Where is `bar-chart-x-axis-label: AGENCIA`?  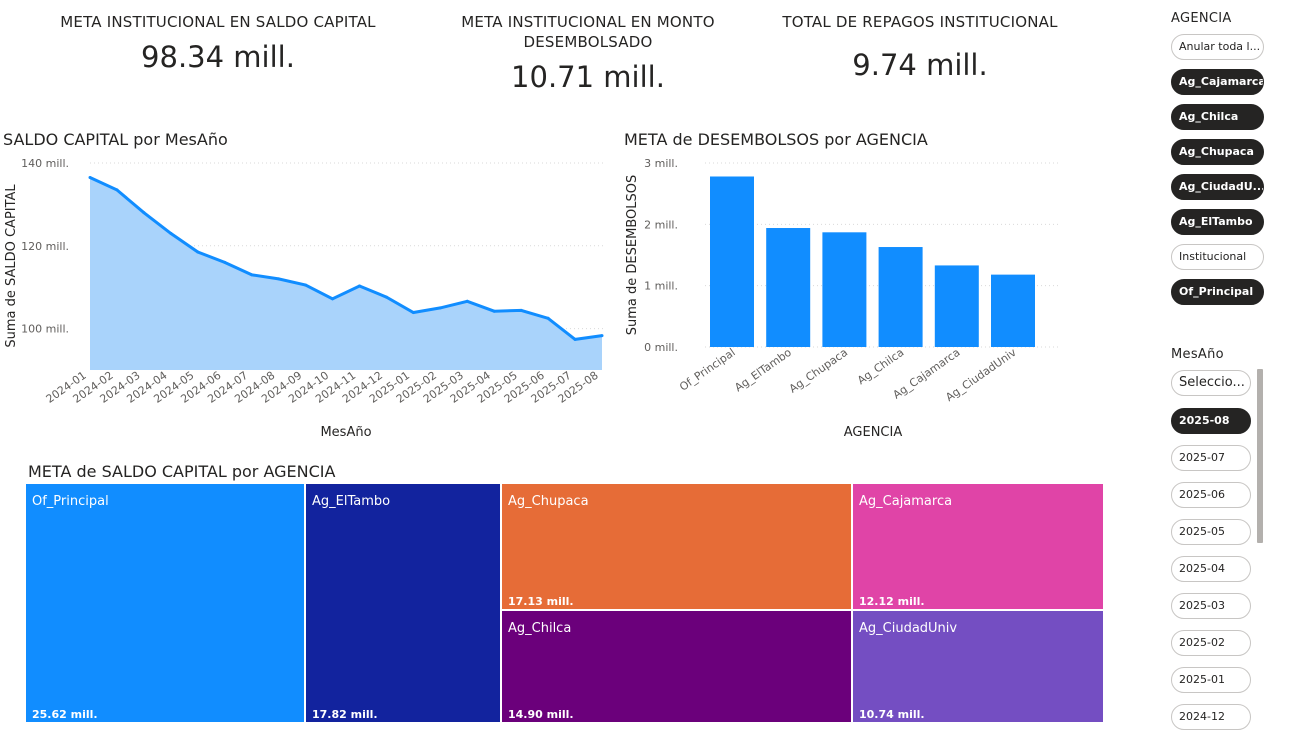
bar-chart-x-axis-label: AGENCIA is located at coordinates (873, 432).